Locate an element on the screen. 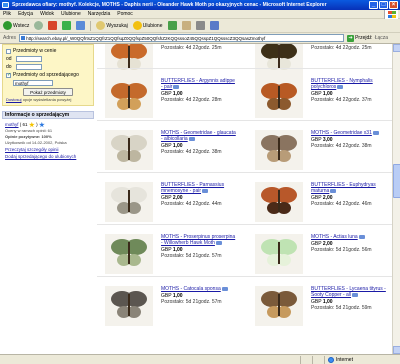 The height and width of the screenshot is (364, 400). read-feedback-link: Przeczytaj szczegóły opinii is located at coordinates (48, 149).